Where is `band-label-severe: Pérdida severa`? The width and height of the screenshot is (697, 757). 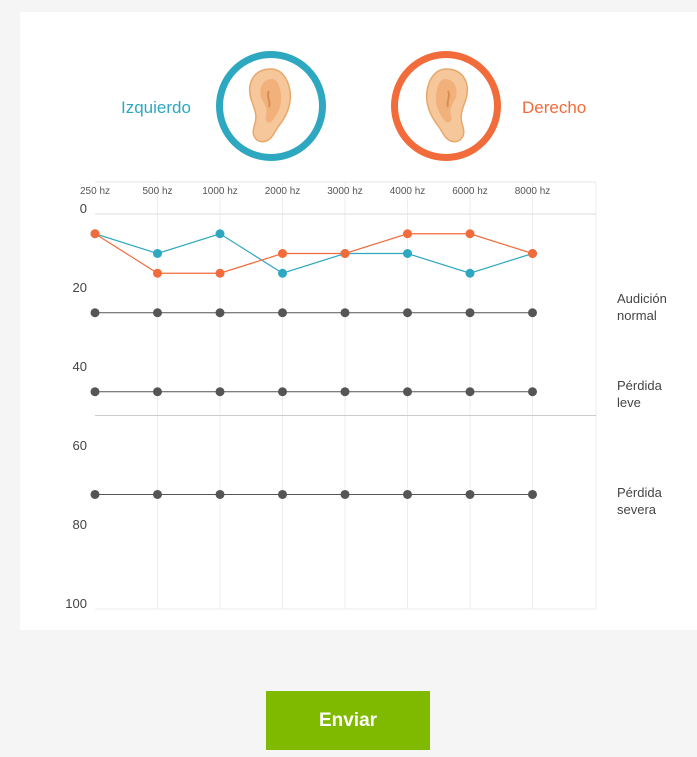
band-label-severe: Pérdida severa is located at coordinates (639, 501).